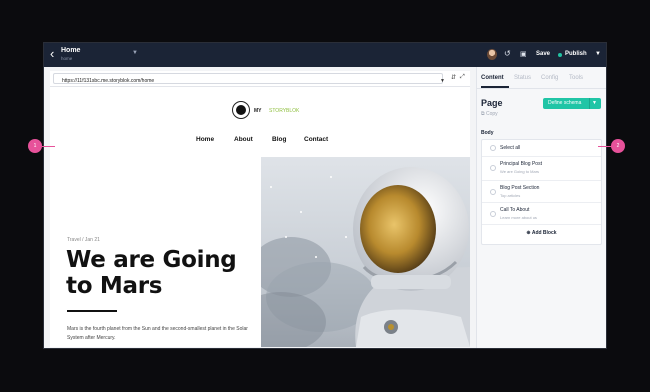 This screenshot has width=650, height=392. What do you see at coordinates (67, 58) in the screenshot?
I see `story-slug: home` at bounding box center [67, 58].